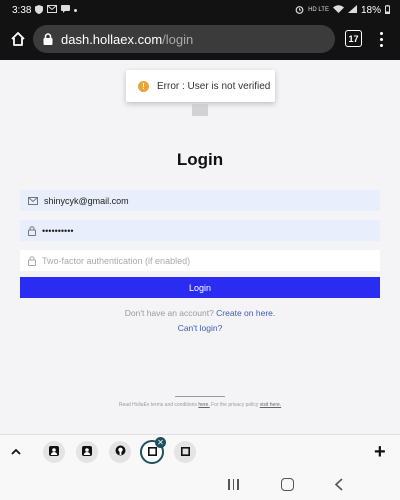 The height and width of the screenshot is (500, 400). What do you see at coordinates (352, 10) in the screenshot?
I see `signal-icon` at bounding box center [352, 10].